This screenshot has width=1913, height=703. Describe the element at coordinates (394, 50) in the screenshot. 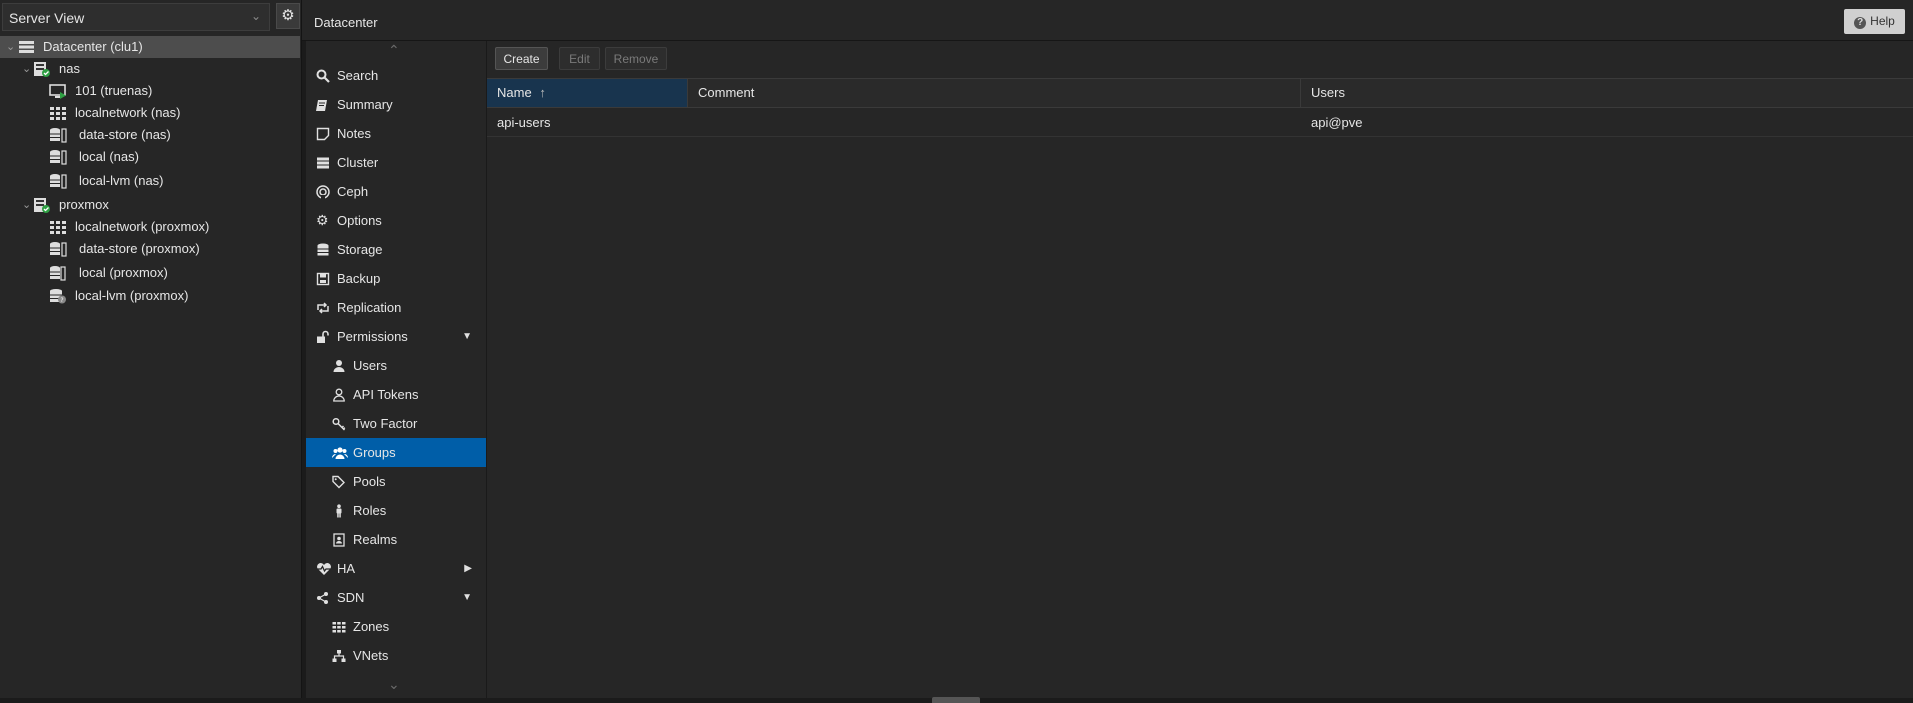

I see `scroll-up-icon: ⌃` at that location.